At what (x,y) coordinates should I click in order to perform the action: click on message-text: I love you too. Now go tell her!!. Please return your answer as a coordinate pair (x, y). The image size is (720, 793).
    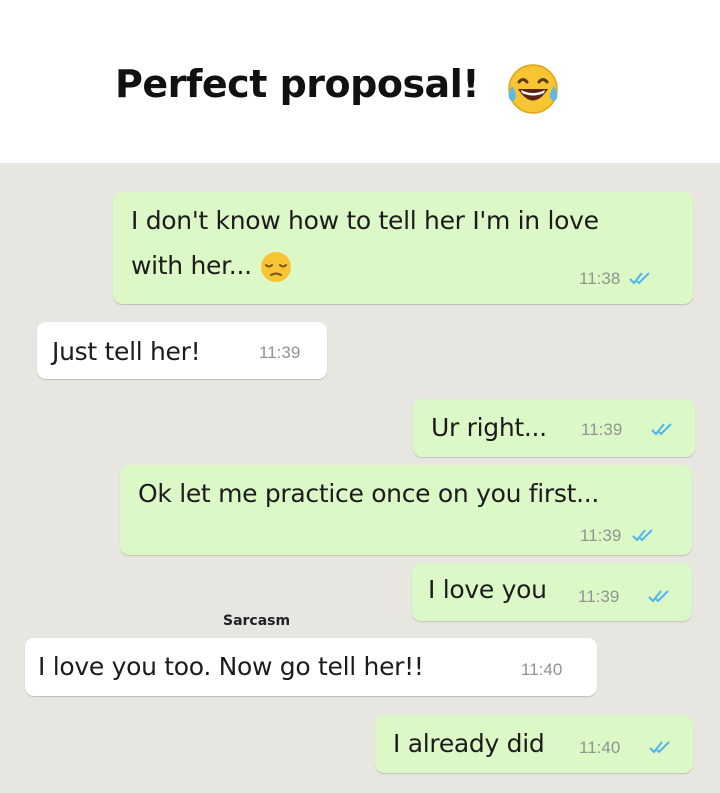
    Looking at the image, I should click on (231, 666).